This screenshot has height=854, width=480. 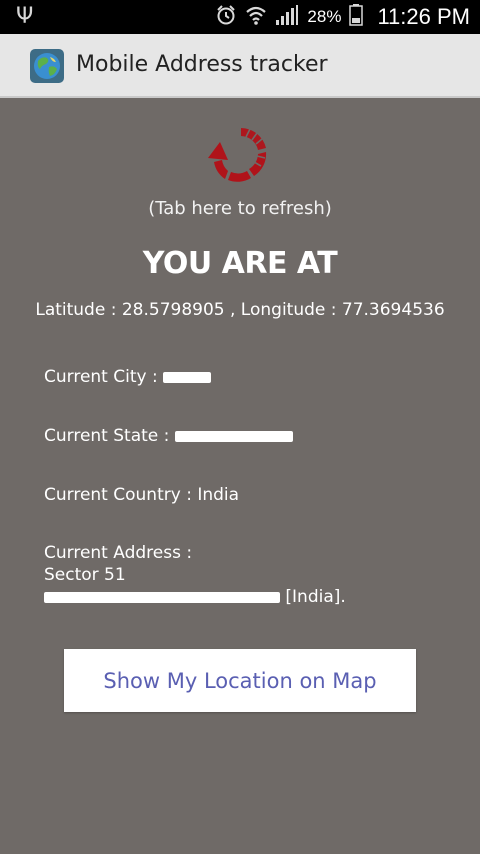 What do you see at coordinates (239, 154) in the screenshot?
I see `refresh-icon` at bounding box center [239, 154].